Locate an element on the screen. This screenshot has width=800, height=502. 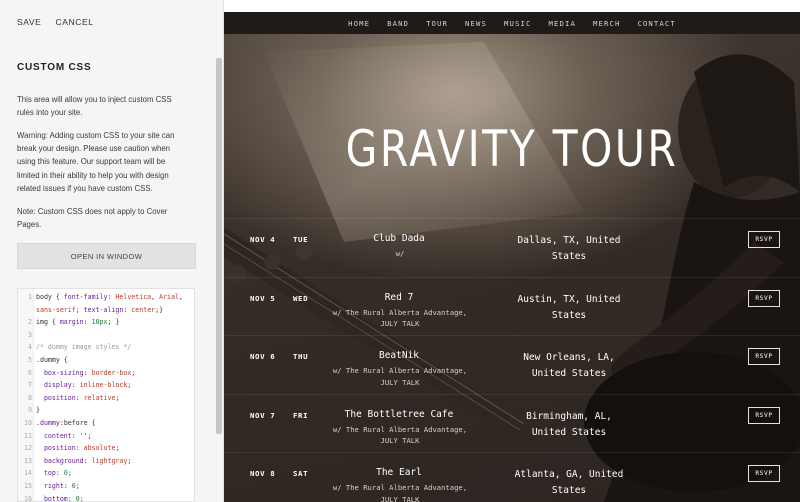
code-line: 15 right: 0; is located at coordinates (103, 486).